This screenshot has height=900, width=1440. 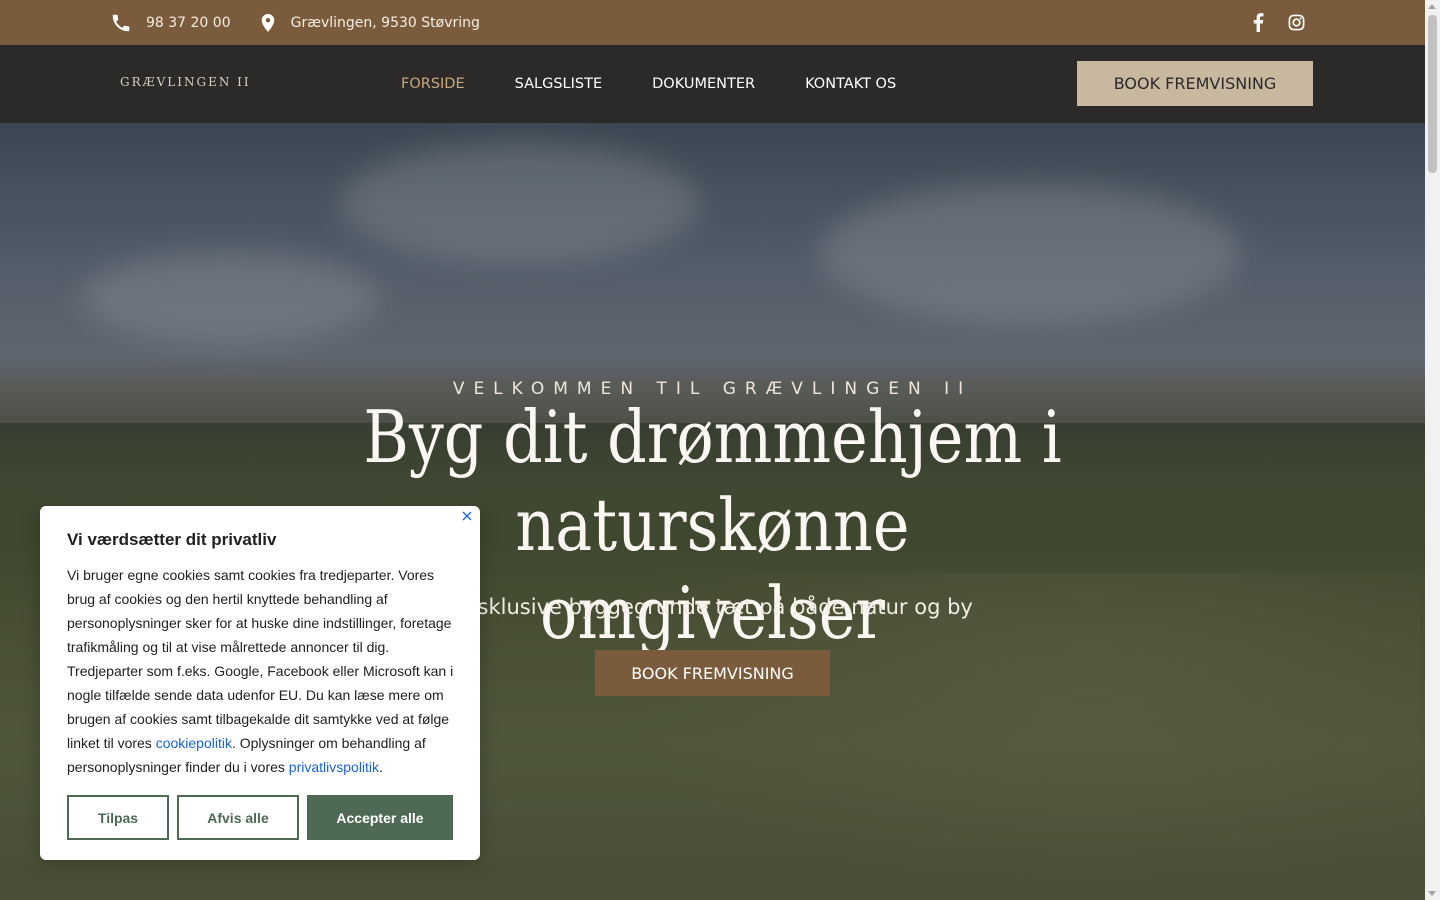 I want to click on top-info-bar: 98 37 20 00 Grævlingen, 9530 Støvring, so click(x=712, y=22).